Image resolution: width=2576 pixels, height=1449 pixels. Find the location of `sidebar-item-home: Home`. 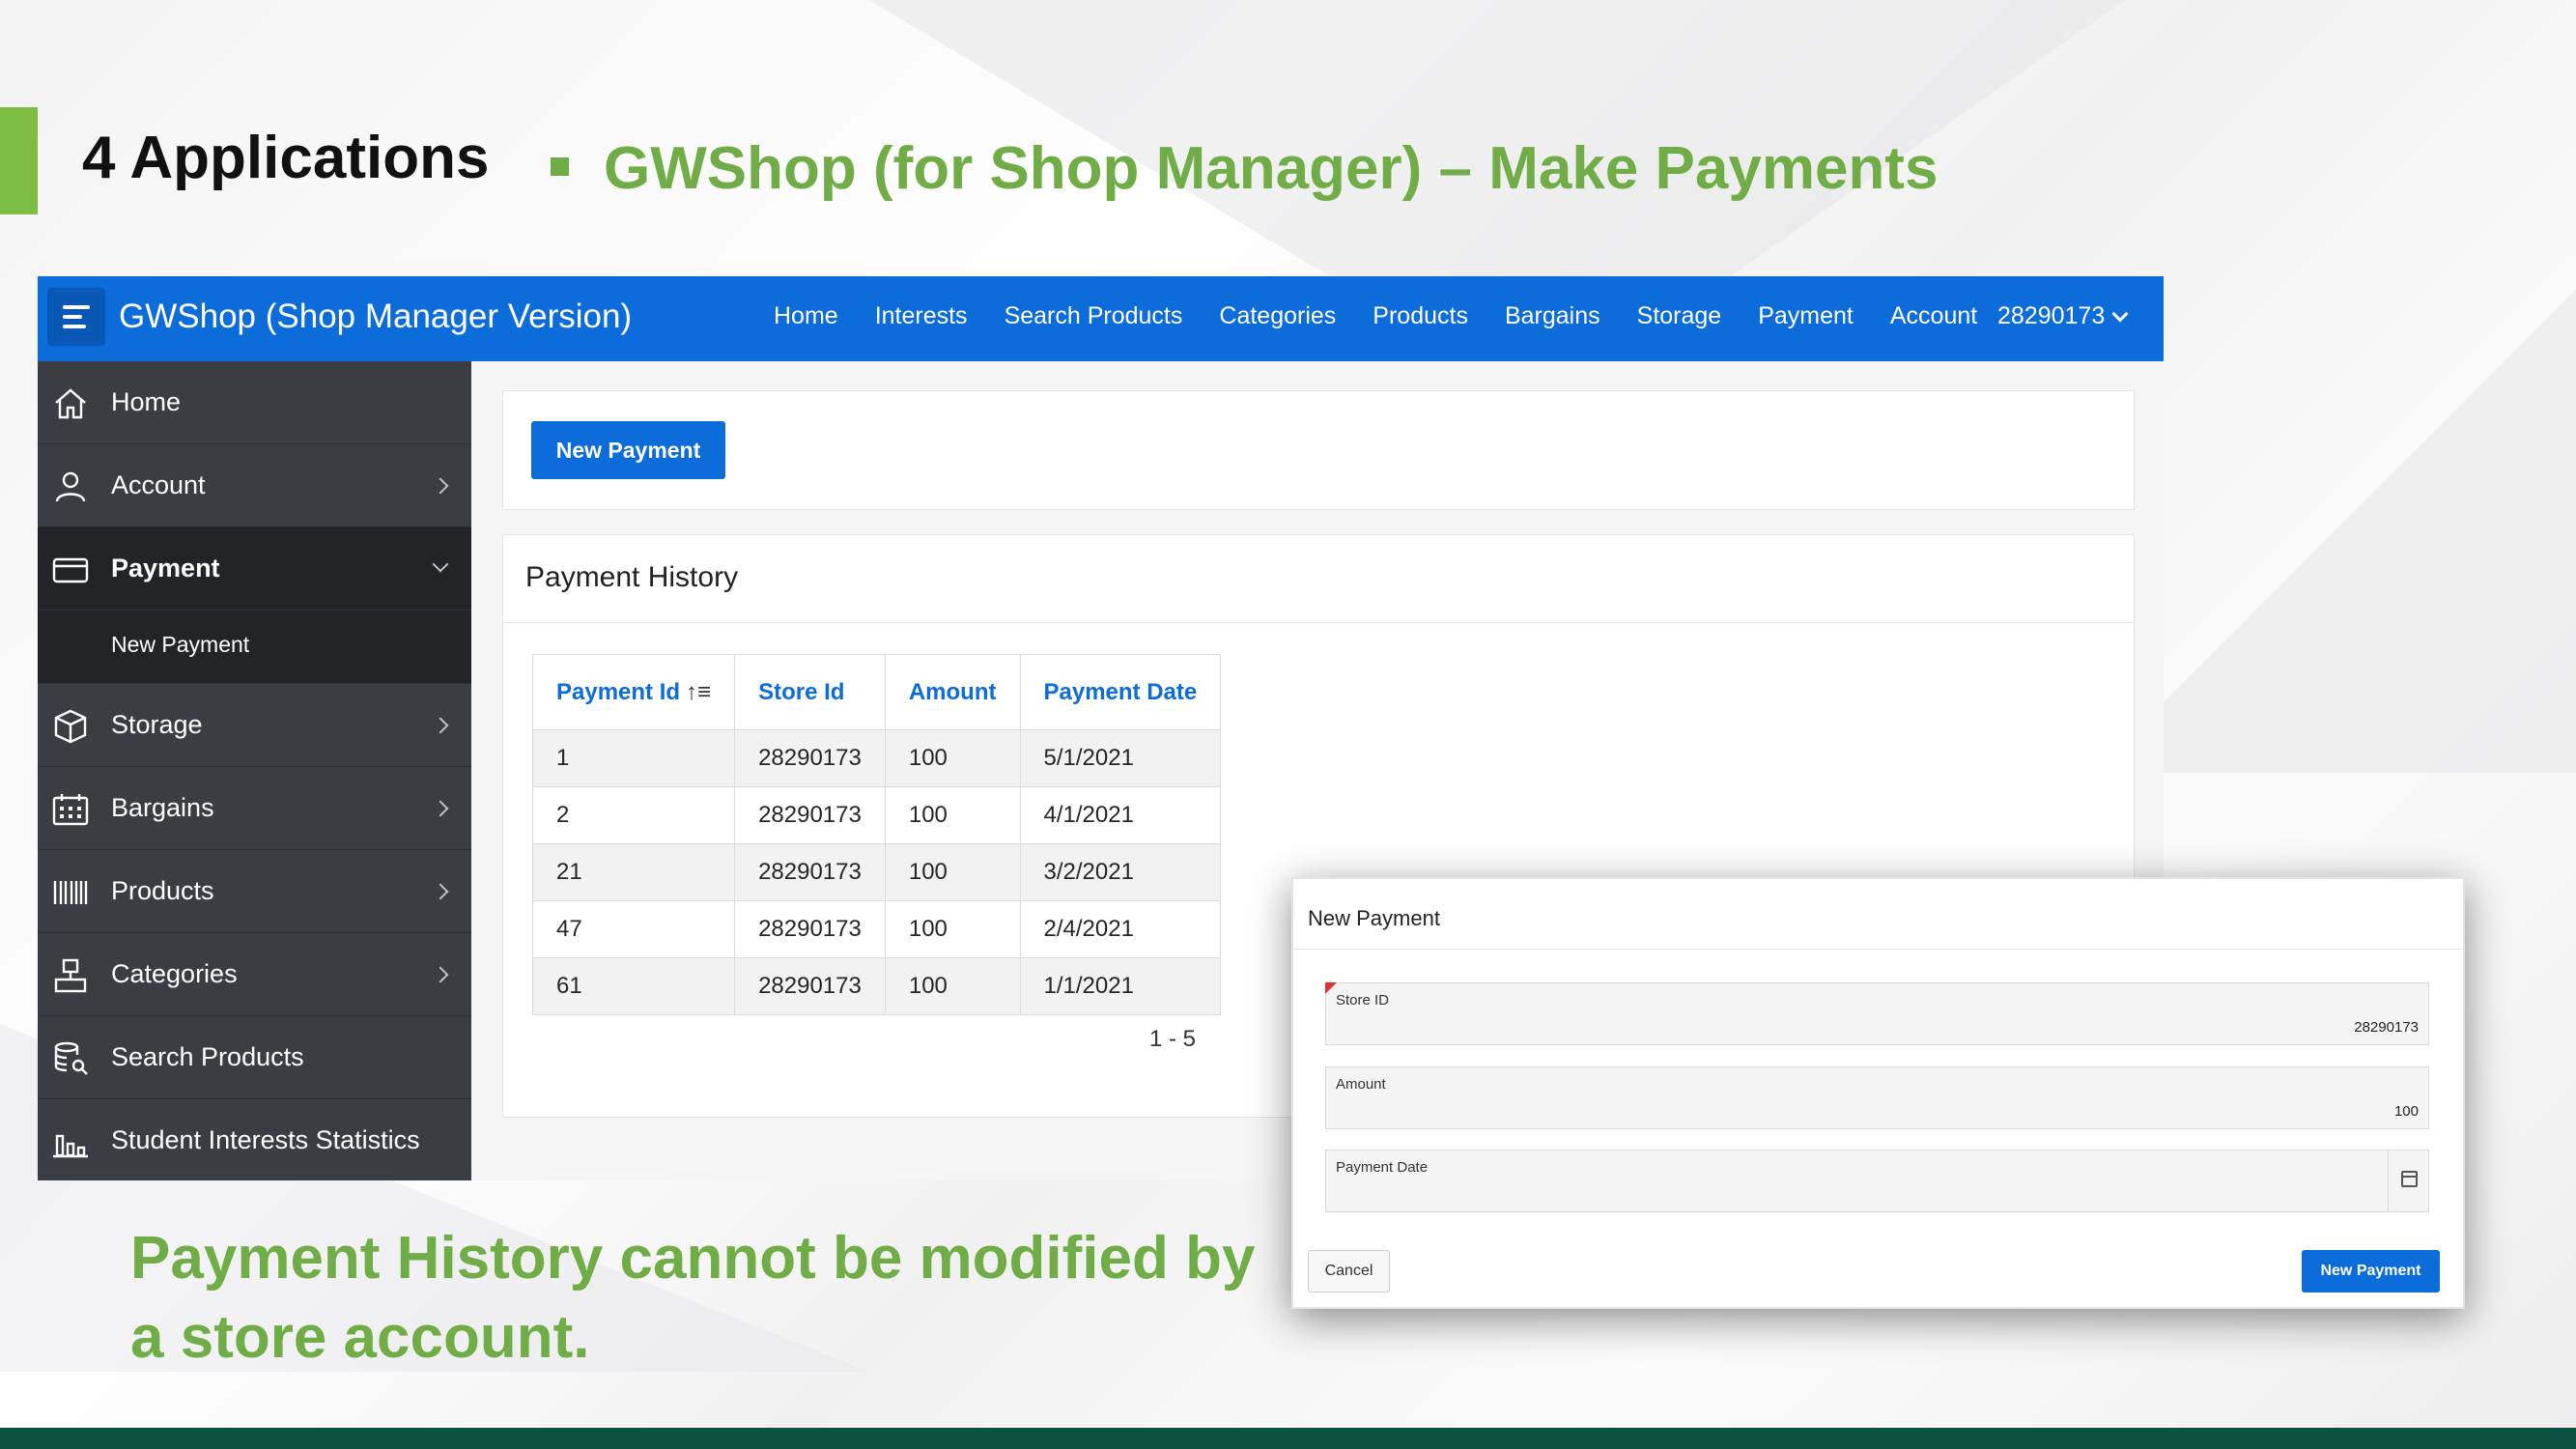

sidebar-item-home: Home is located at coordinates (254, 402).